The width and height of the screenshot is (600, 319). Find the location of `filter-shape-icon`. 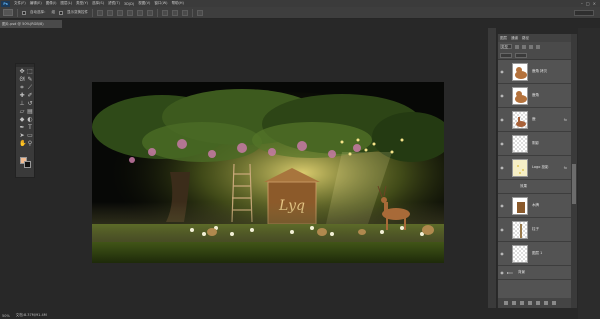

filter-shape-icon is located at coordinates (538, 46).